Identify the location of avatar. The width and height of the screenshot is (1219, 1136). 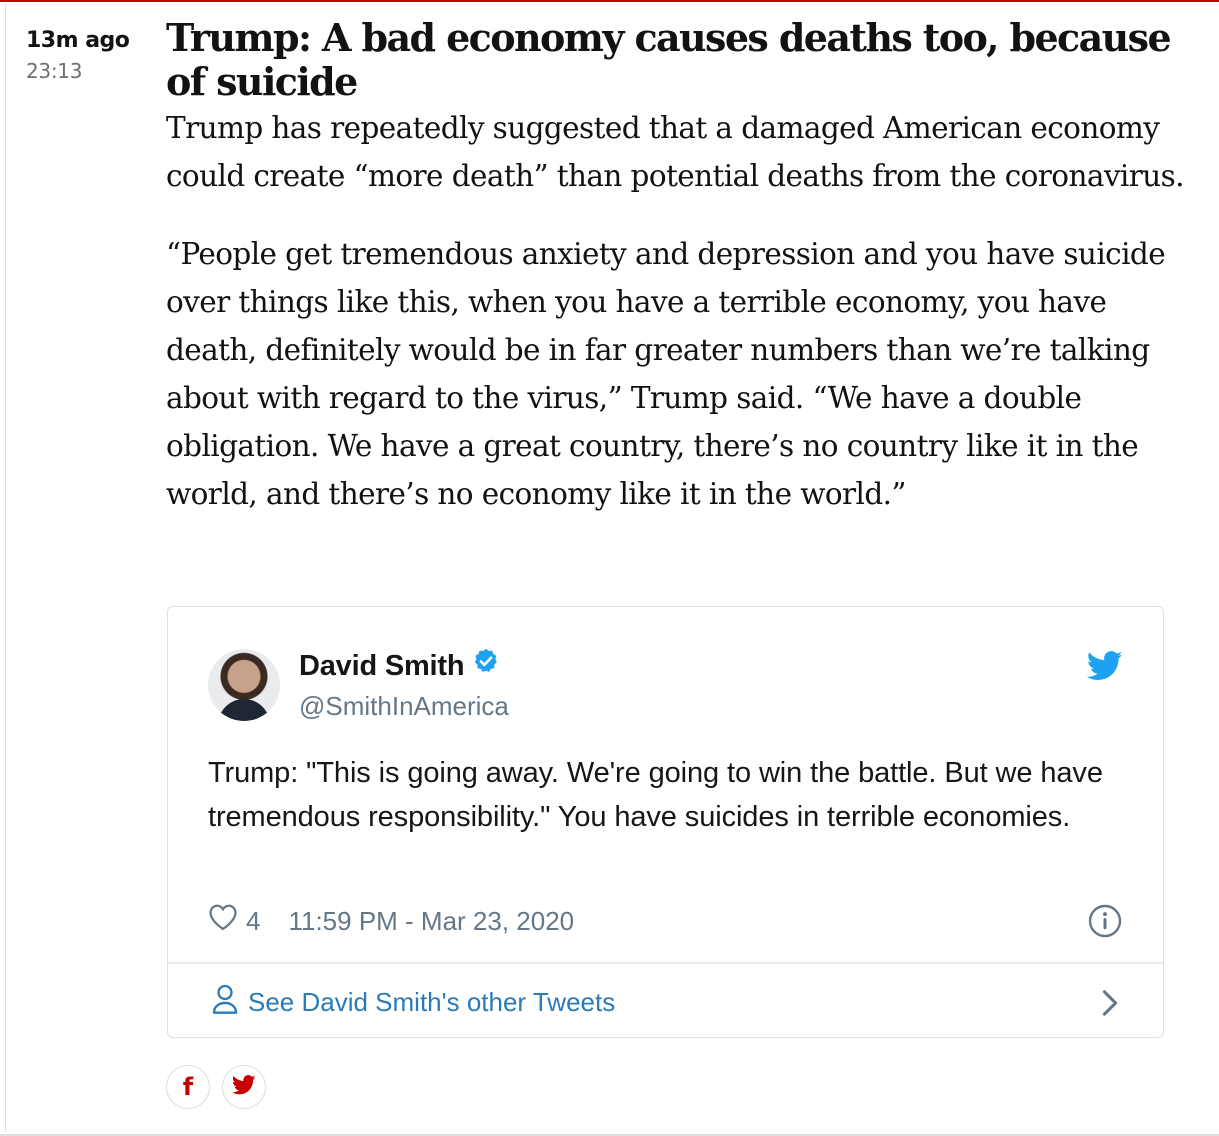
(244, 685).